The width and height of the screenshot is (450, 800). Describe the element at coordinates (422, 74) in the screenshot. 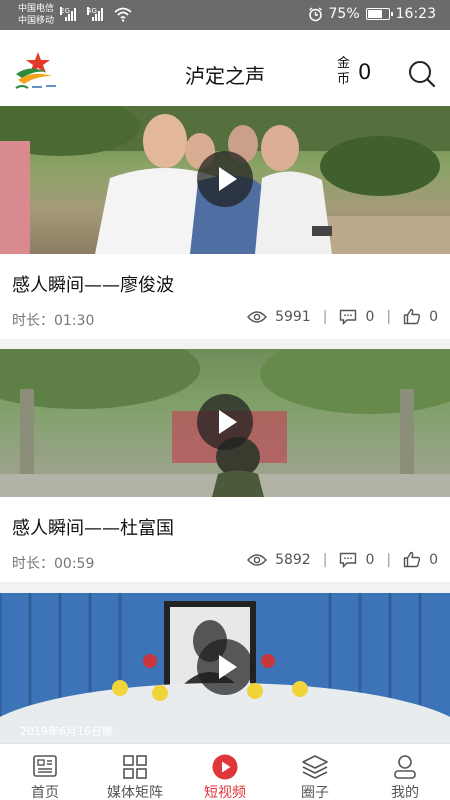

I see `search-icon` at that location.